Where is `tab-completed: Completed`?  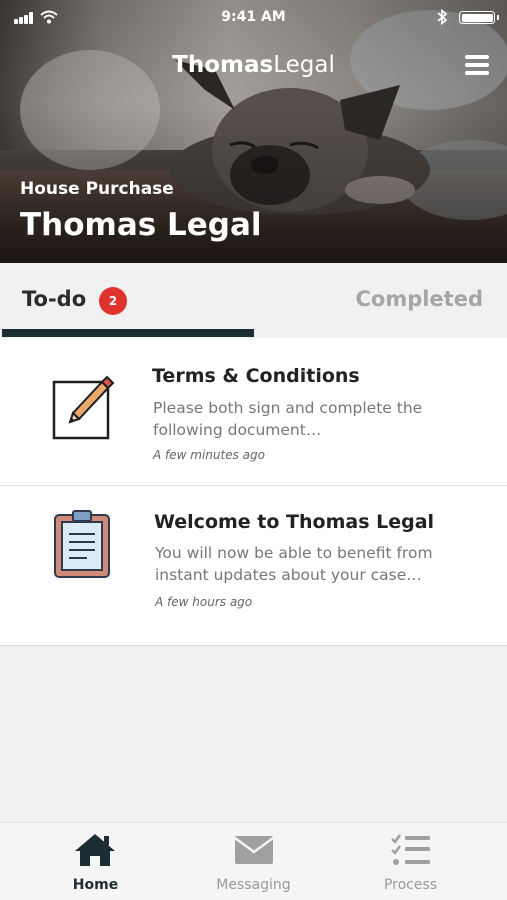 tab-completed: Completed is located at coordinates (380, 300).